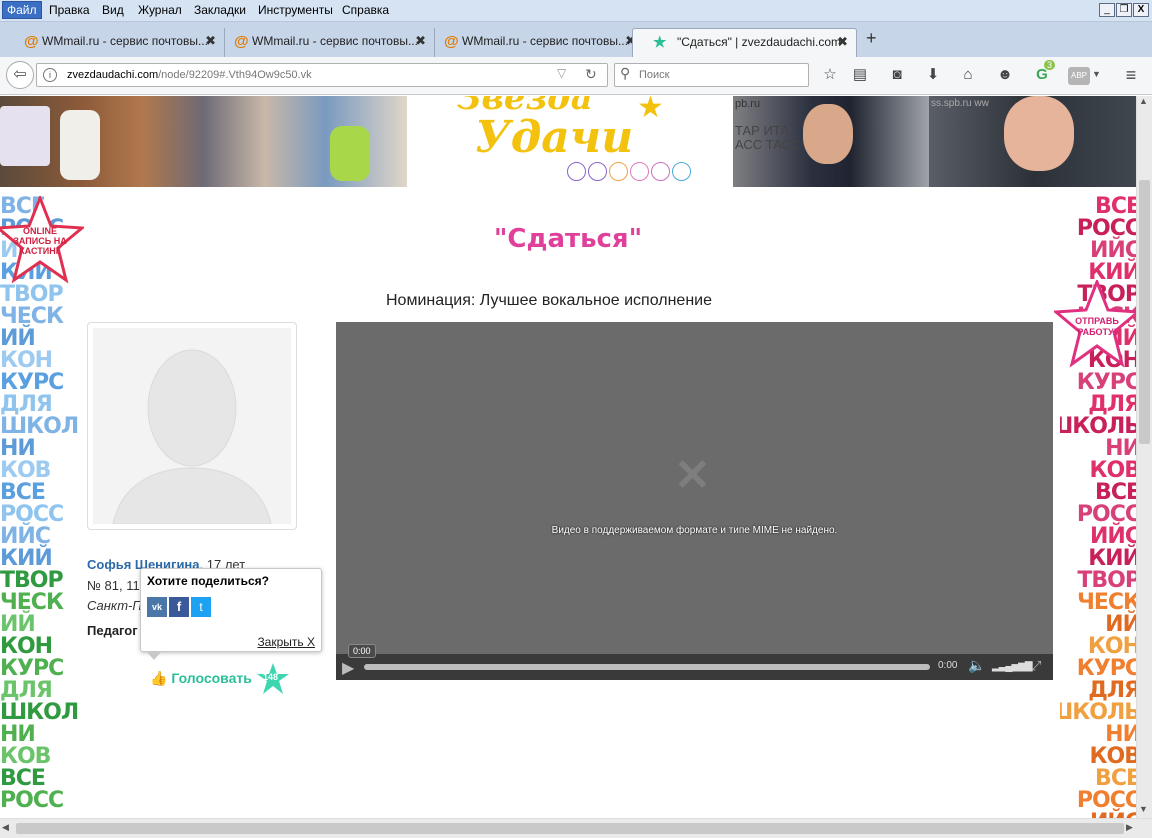 The width and height of the screenshot is (1152, 838). Describe the element at coordinates (1131, 75) in the screenshot. I see `hamburger-menu-icon: ≡` at that location.